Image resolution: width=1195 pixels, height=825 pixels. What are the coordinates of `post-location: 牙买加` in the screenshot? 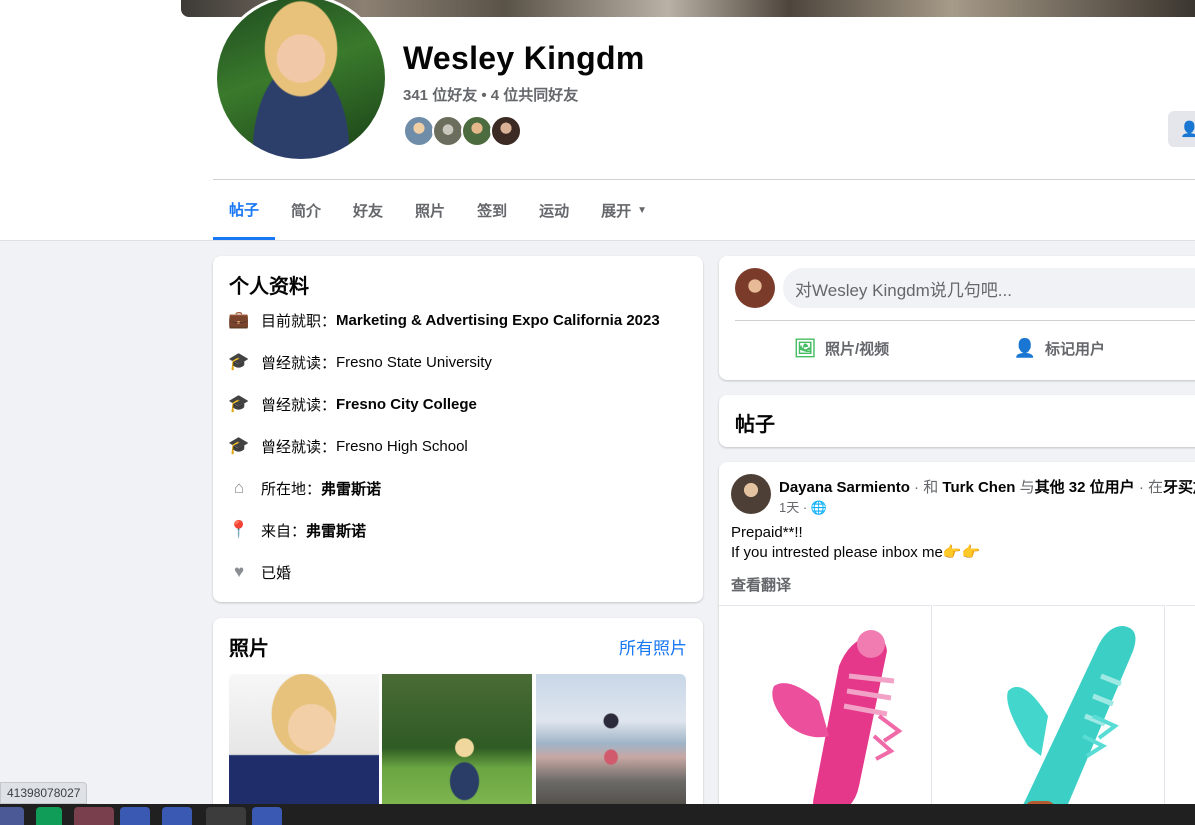 It's located at (1179, 487).